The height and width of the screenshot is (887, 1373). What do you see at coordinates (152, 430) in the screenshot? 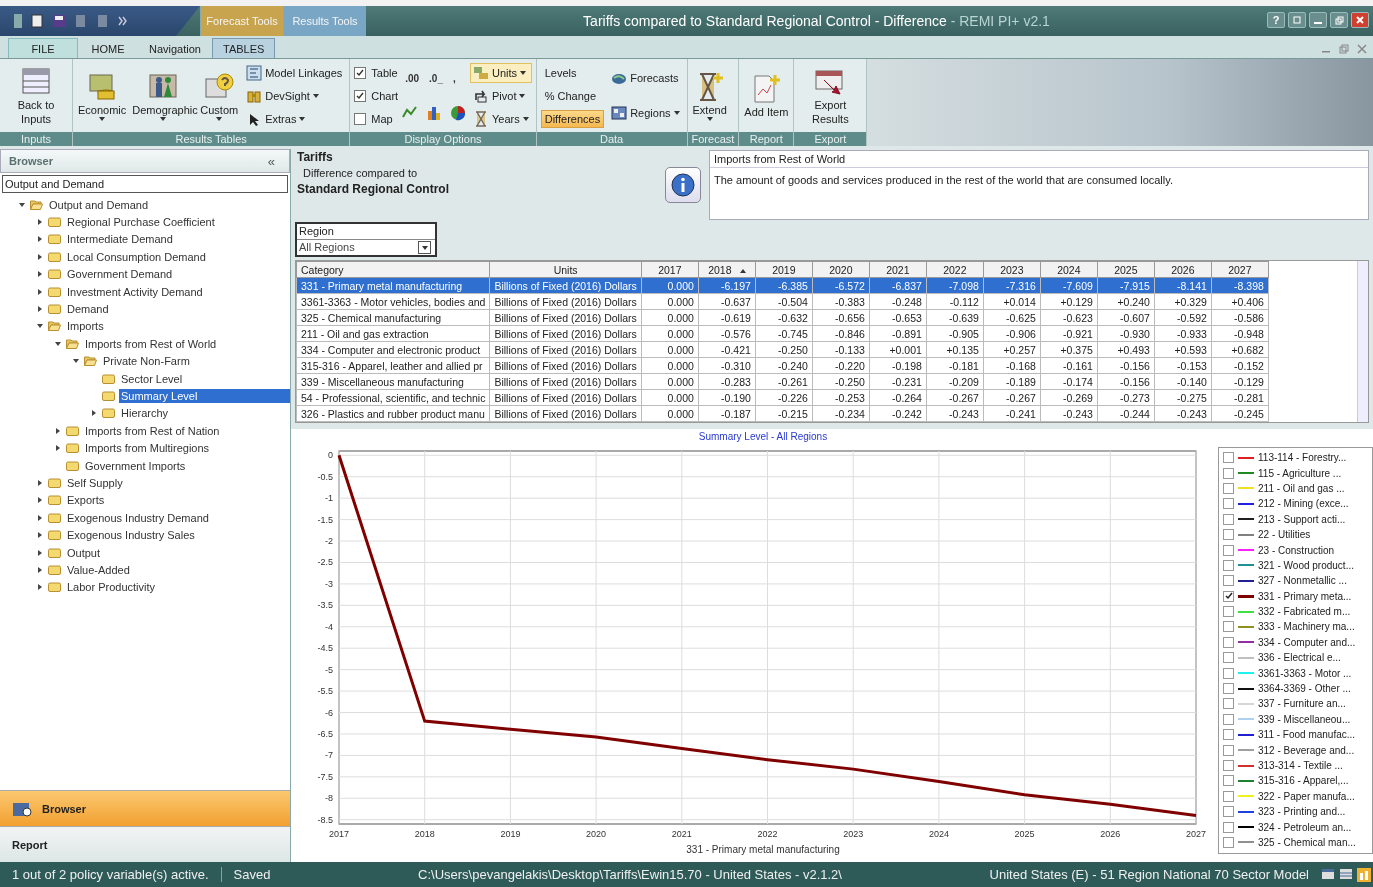
I see `tree-item: Imports from Rest of Nation` at bounding box center [152, 430].